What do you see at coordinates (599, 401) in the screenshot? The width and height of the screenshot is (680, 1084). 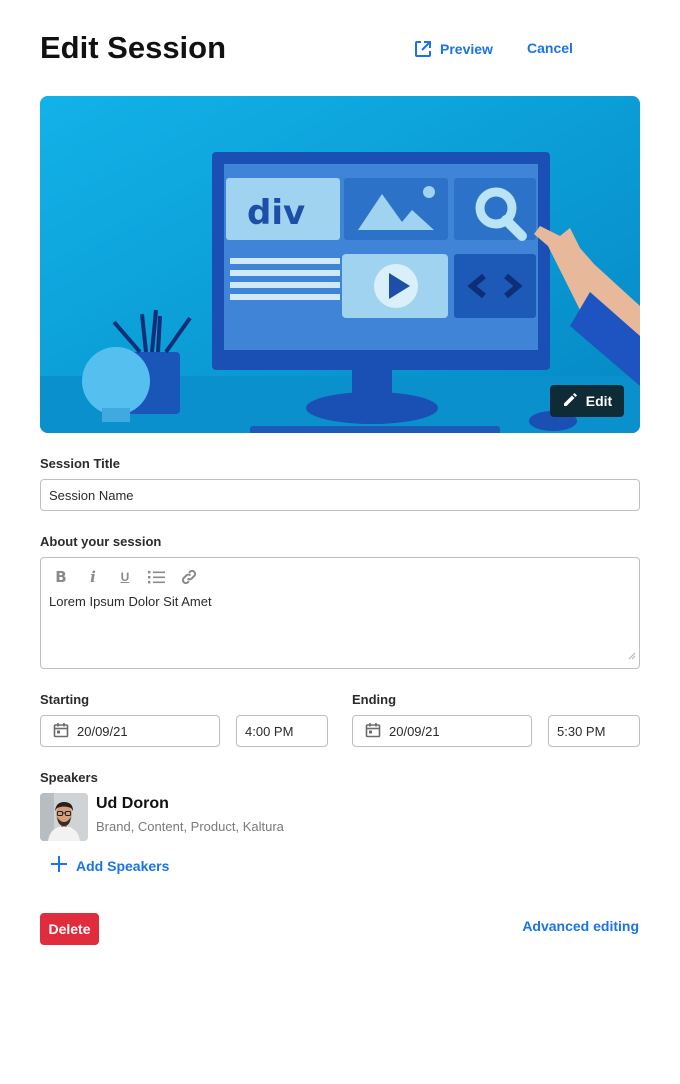 I see `edit-label: Edit` at bounding box center [599, 401].